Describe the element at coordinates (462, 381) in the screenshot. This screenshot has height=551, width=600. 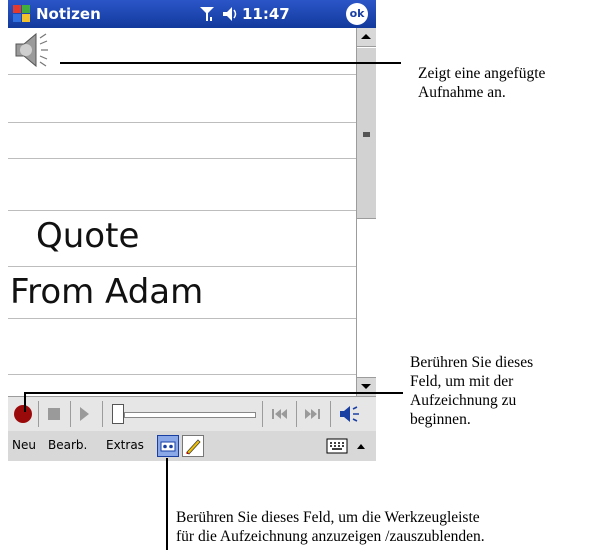
I see `callout-text: Feld, um mit der` at that location.